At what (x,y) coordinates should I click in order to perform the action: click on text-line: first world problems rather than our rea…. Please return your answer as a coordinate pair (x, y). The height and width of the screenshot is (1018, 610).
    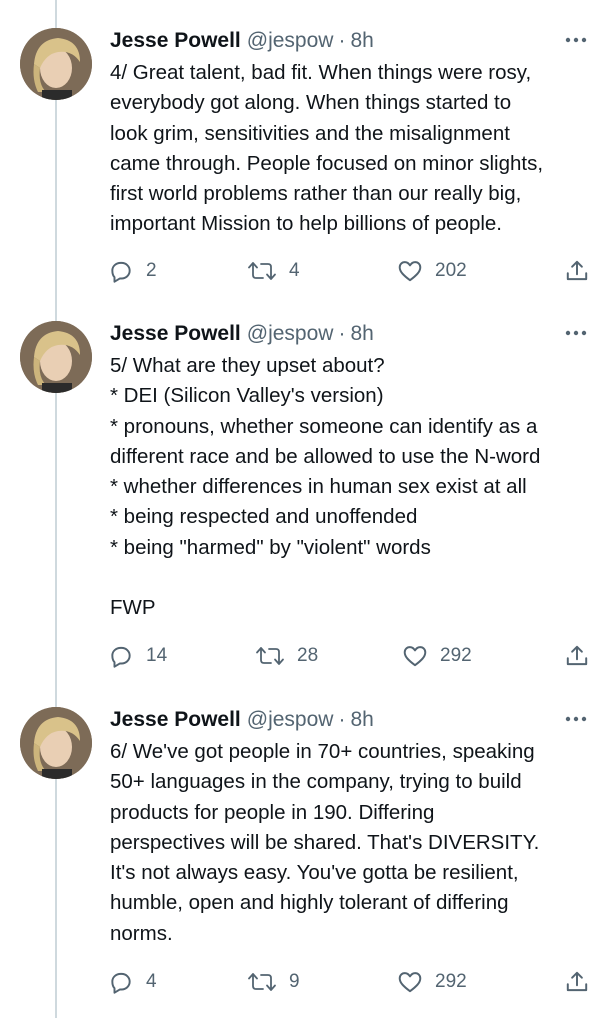
    Looking at the image, I should click on (316, 194).